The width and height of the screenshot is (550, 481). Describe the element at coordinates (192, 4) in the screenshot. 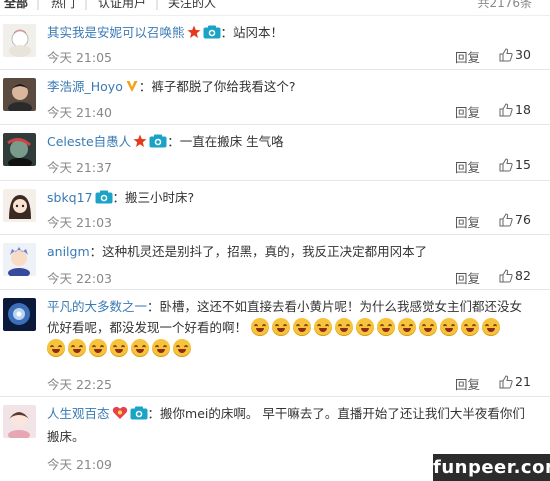

I see `tab-following: 关注的人` at that location.